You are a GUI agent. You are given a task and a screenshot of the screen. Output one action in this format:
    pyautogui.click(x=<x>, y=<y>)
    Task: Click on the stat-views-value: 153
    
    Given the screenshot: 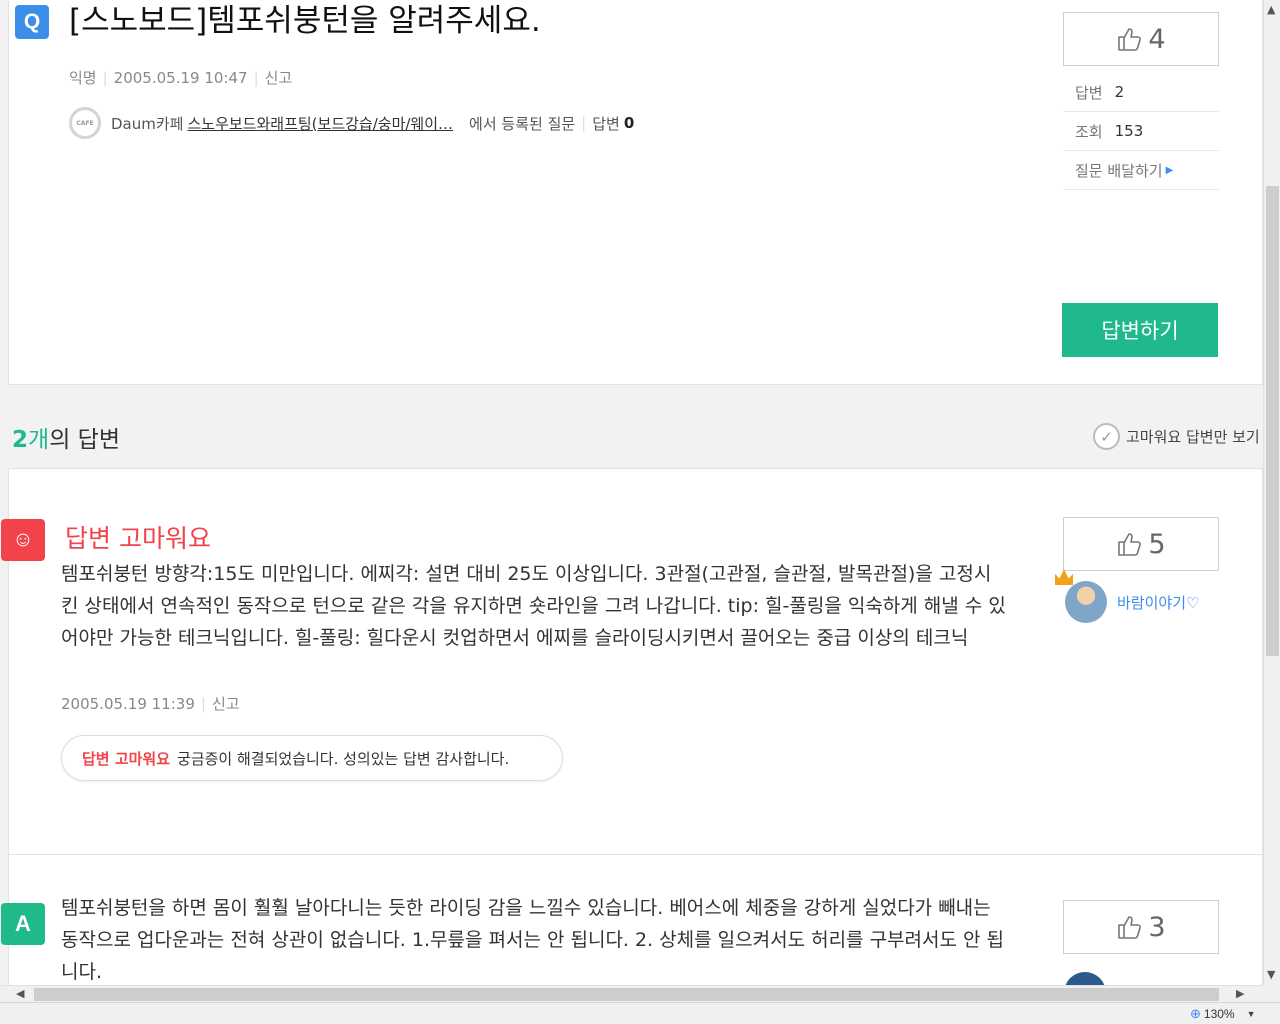 What is the action you would take?
    pyautogui.click(x=1129, y=131)
    